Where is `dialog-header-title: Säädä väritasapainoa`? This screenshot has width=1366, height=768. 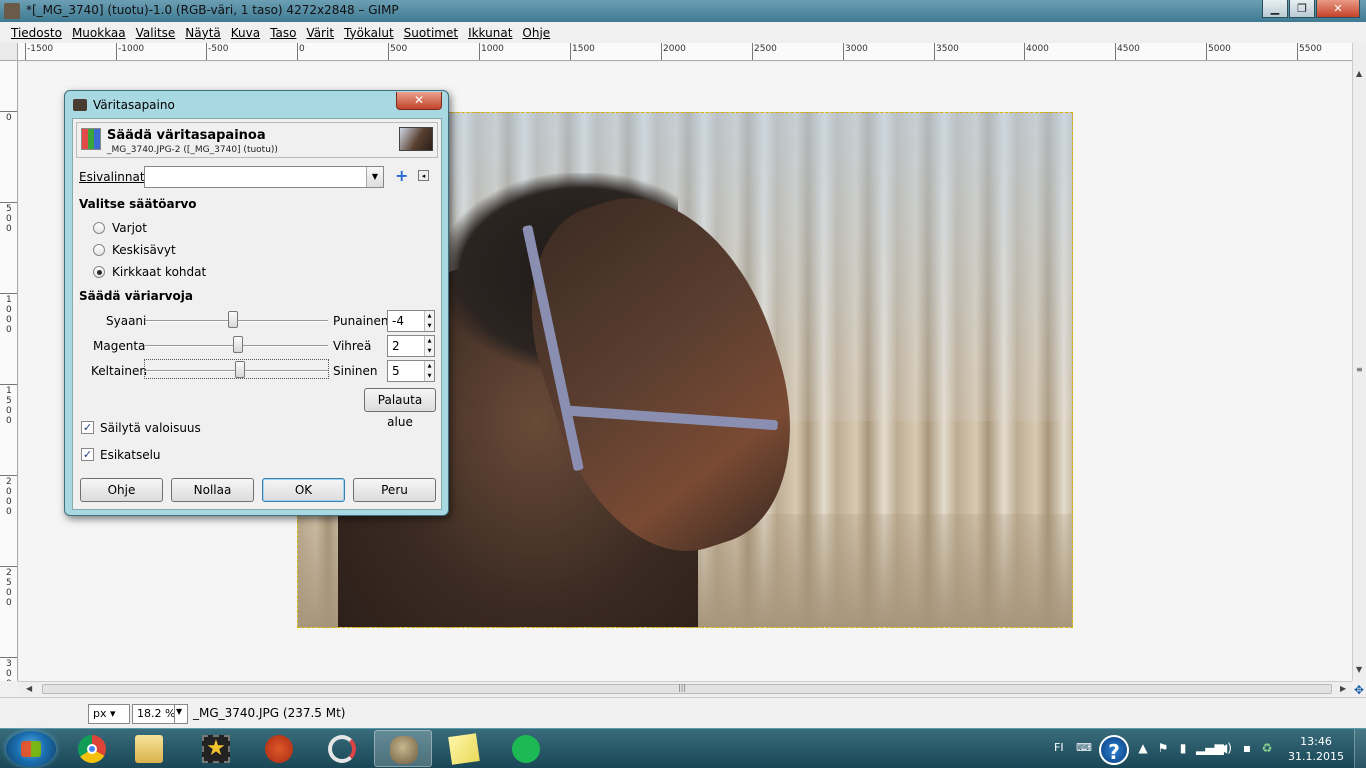
dialog-header-title: Säädä väritasapainoa is located at coordinates (186, 135).